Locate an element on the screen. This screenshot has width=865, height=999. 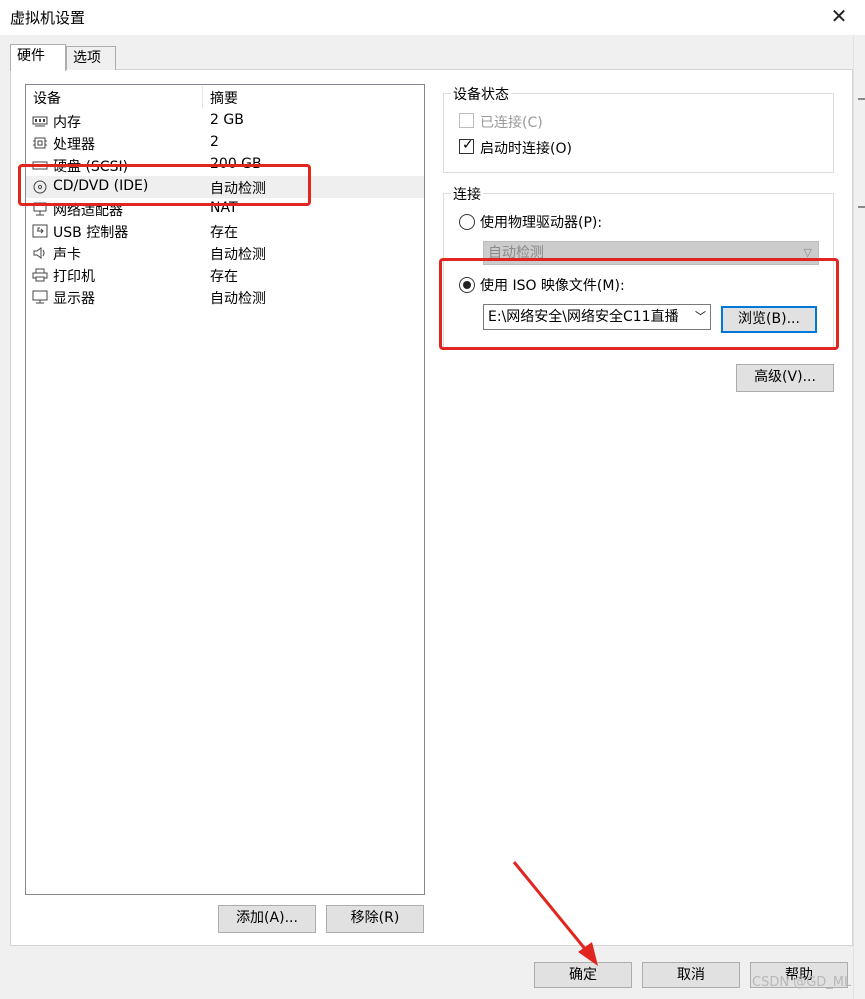
annotation-arrow is located at coordinates (555, 913).